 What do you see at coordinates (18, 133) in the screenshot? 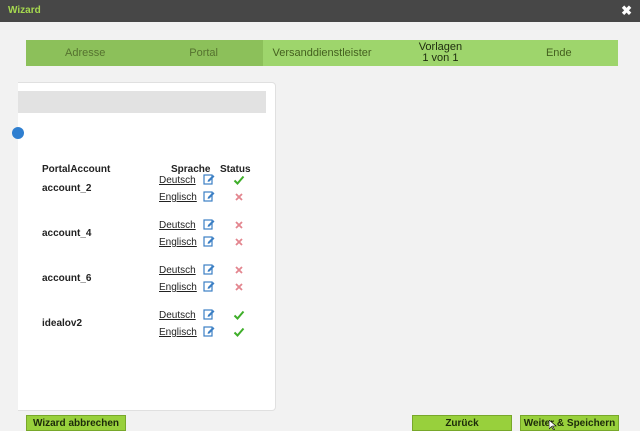
I see `info-icon` at bounding box center [18, 133].